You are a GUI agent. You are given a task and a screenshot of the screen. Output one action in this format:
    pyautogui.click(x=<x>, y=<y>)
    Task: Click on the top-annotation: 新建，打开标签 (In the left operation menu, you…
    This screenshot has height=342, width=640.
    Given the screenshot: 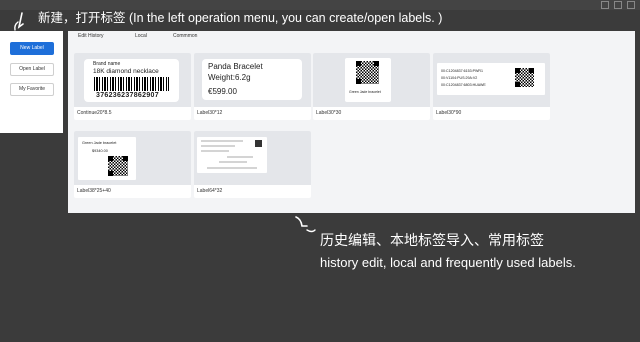 What is the action you would take?
    pyautogui.click(x=240, y=18)
    